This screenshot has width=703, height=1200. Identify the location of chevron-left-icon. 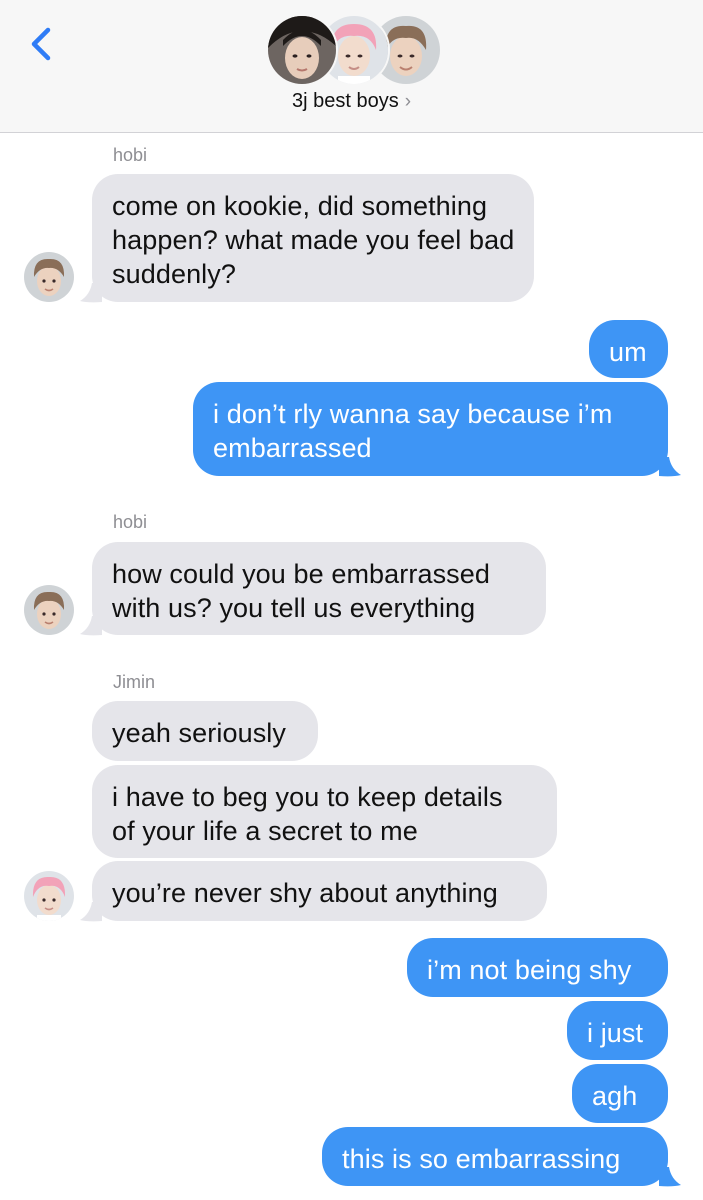
(41, 44).